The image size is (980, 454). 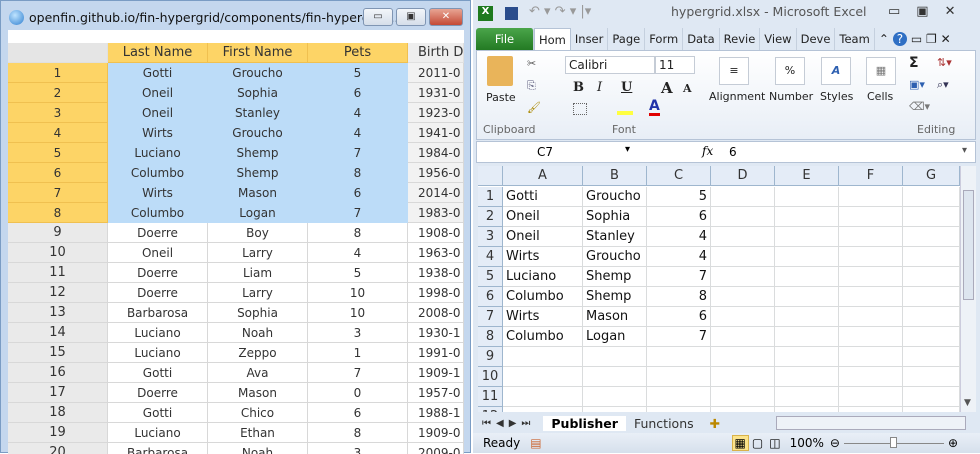 What do you see at coordinates (490, 237) in the screenshot?
I see `row-header: 3` at bounding box center [490, 237].